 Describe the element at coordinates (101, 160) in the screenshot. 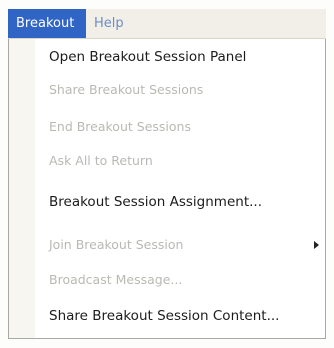

I see `menu-item-ask-all-to-return: Ask All to Return` at that location.